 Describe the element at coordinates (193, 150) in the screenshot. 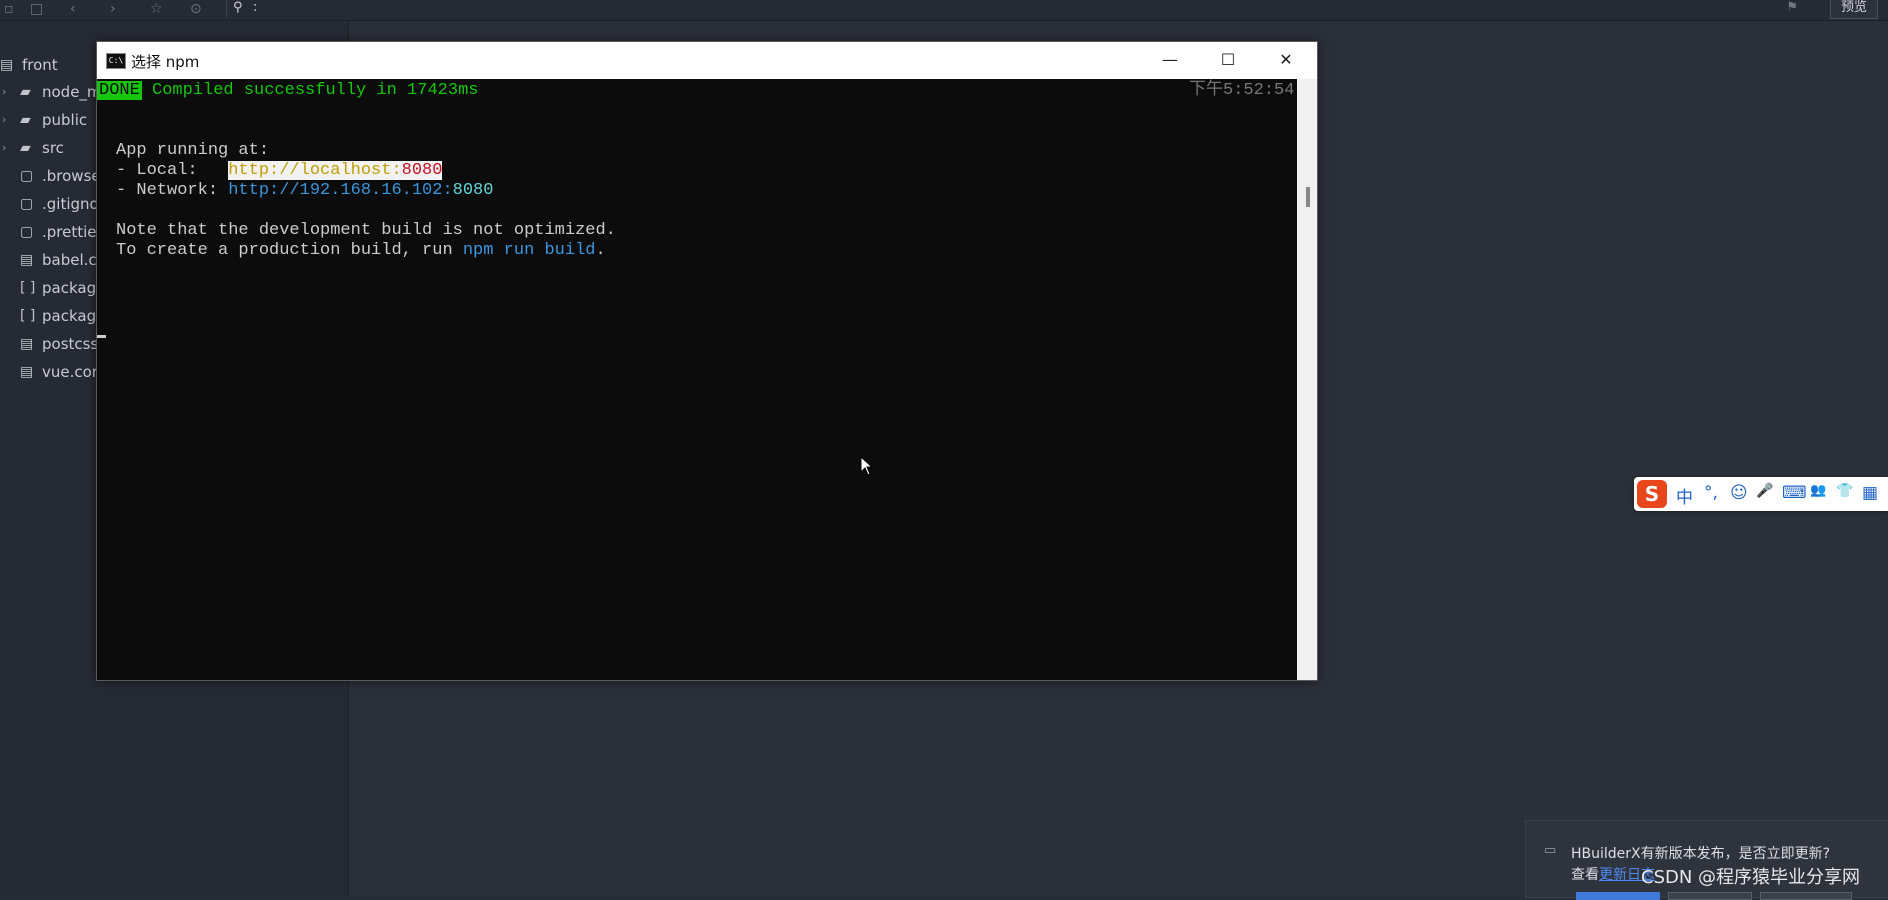

I see `app-running-line: App running at:` at that location.